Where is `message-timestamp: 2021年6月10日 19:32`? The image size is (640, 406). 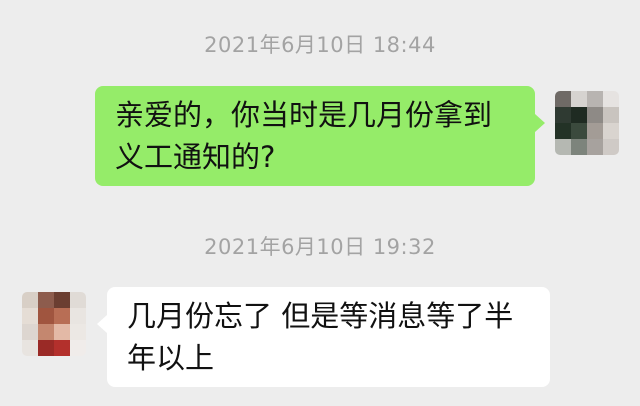 message-timestamp: 2021年6月10日 19:32 is located at coordinates (320, 247).